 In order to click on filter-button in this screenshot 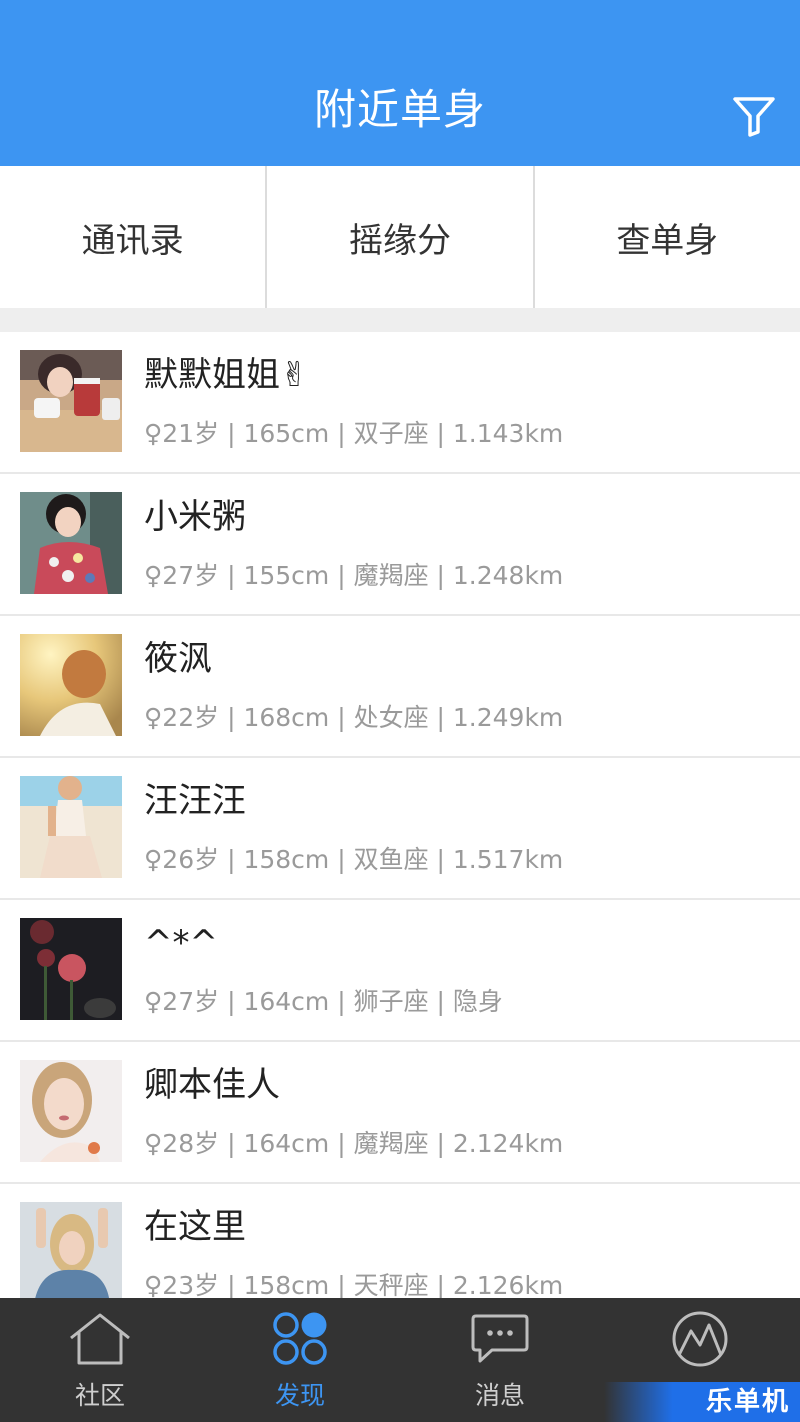, I will do `click(754, 116)`.